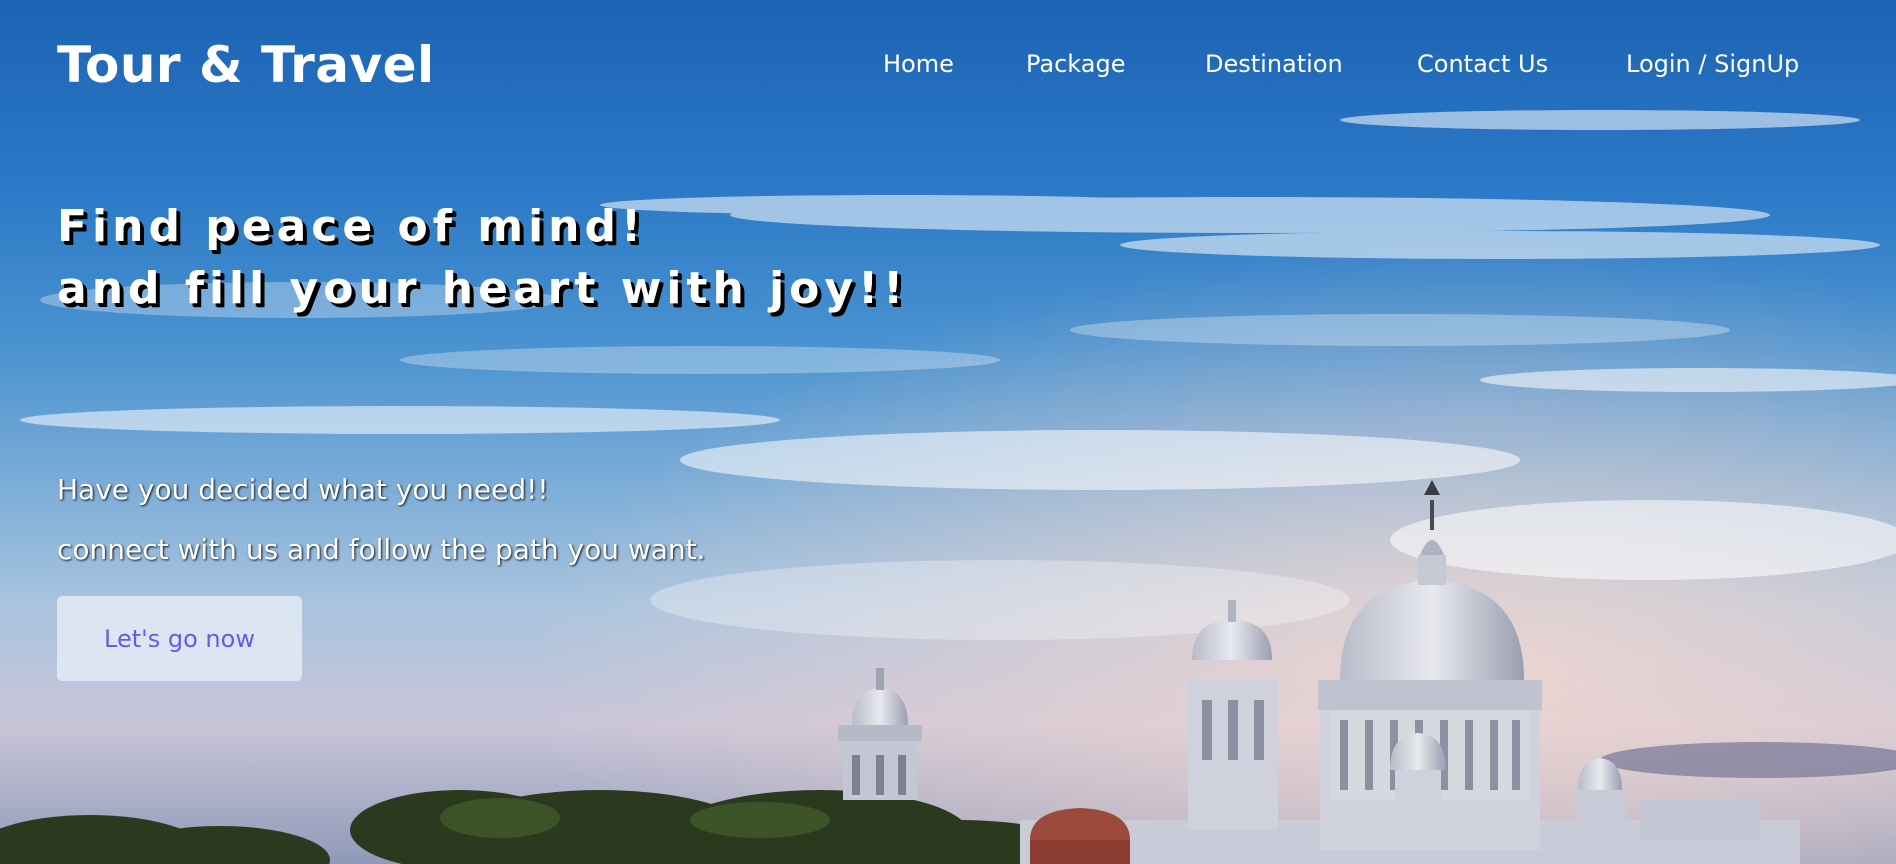 The width and height of the screenshot is (1896, 864). Describe the element at coordinates (1274, 64) in the screenshot. I see `nav-link-destination: Destination` at that location.